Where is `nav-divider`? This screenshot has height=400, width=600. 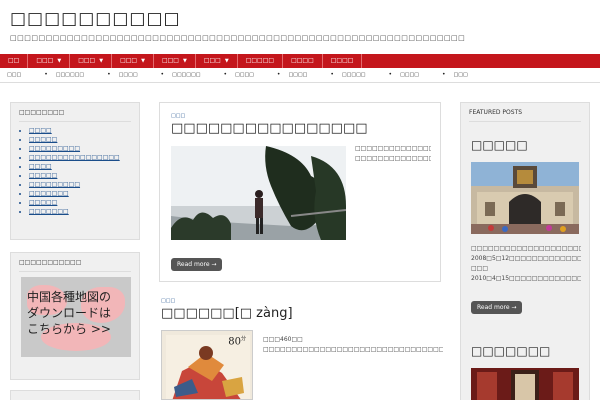 nav-divider is located at coordinates (300, 82).